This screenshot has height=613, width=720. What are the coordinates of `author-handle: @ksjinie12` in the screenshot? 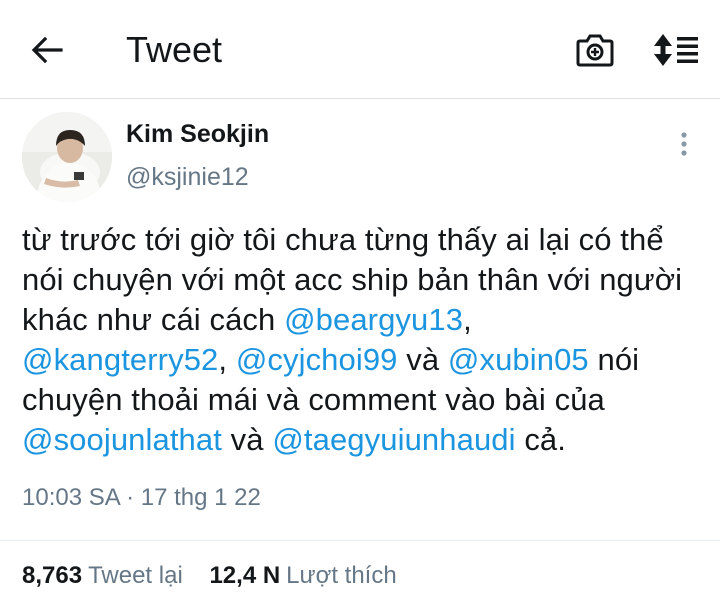 It's located at (187, 177).